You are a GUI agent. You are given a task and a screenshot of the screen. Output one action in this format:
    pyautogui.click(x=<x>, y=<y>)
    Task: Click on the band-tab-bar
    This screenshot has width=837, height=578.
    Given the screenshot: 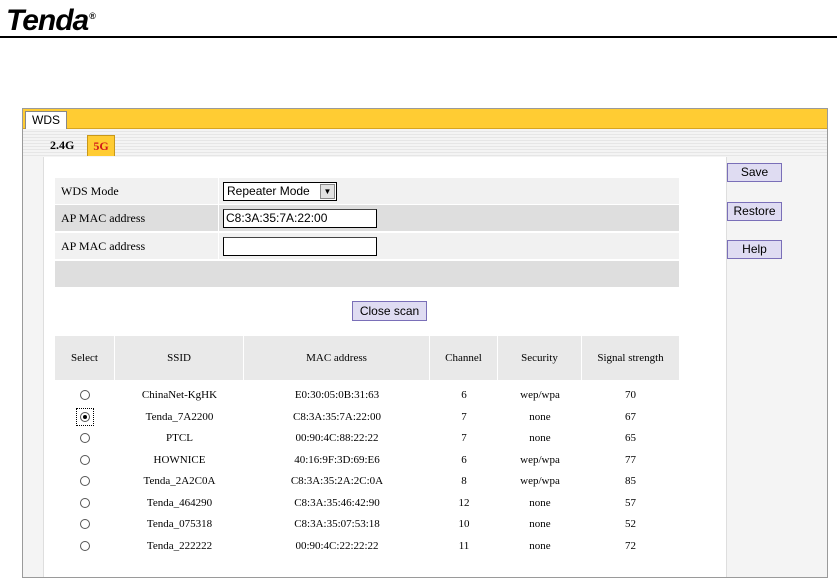 What is the action you would take?
    pyautogui.click(x=425, y=143)
    